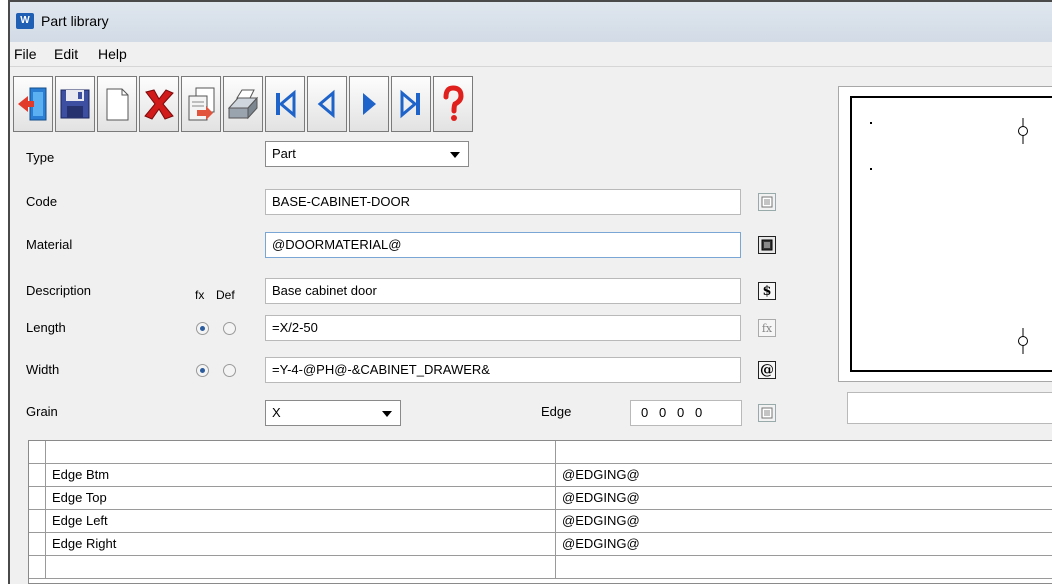 The height and width of the screenshot is (584, 1052). I want to click on length-fx-radio, so click(202, 328).